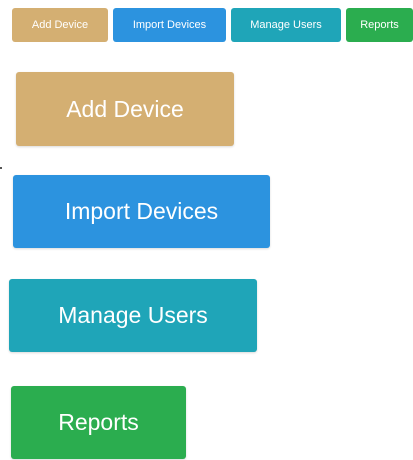 The image size is (413, 460). What do you see at coordinates (379, 25) in the screenshot?
I see `reports-button-small: Reports` at bounding box center [379, 25].